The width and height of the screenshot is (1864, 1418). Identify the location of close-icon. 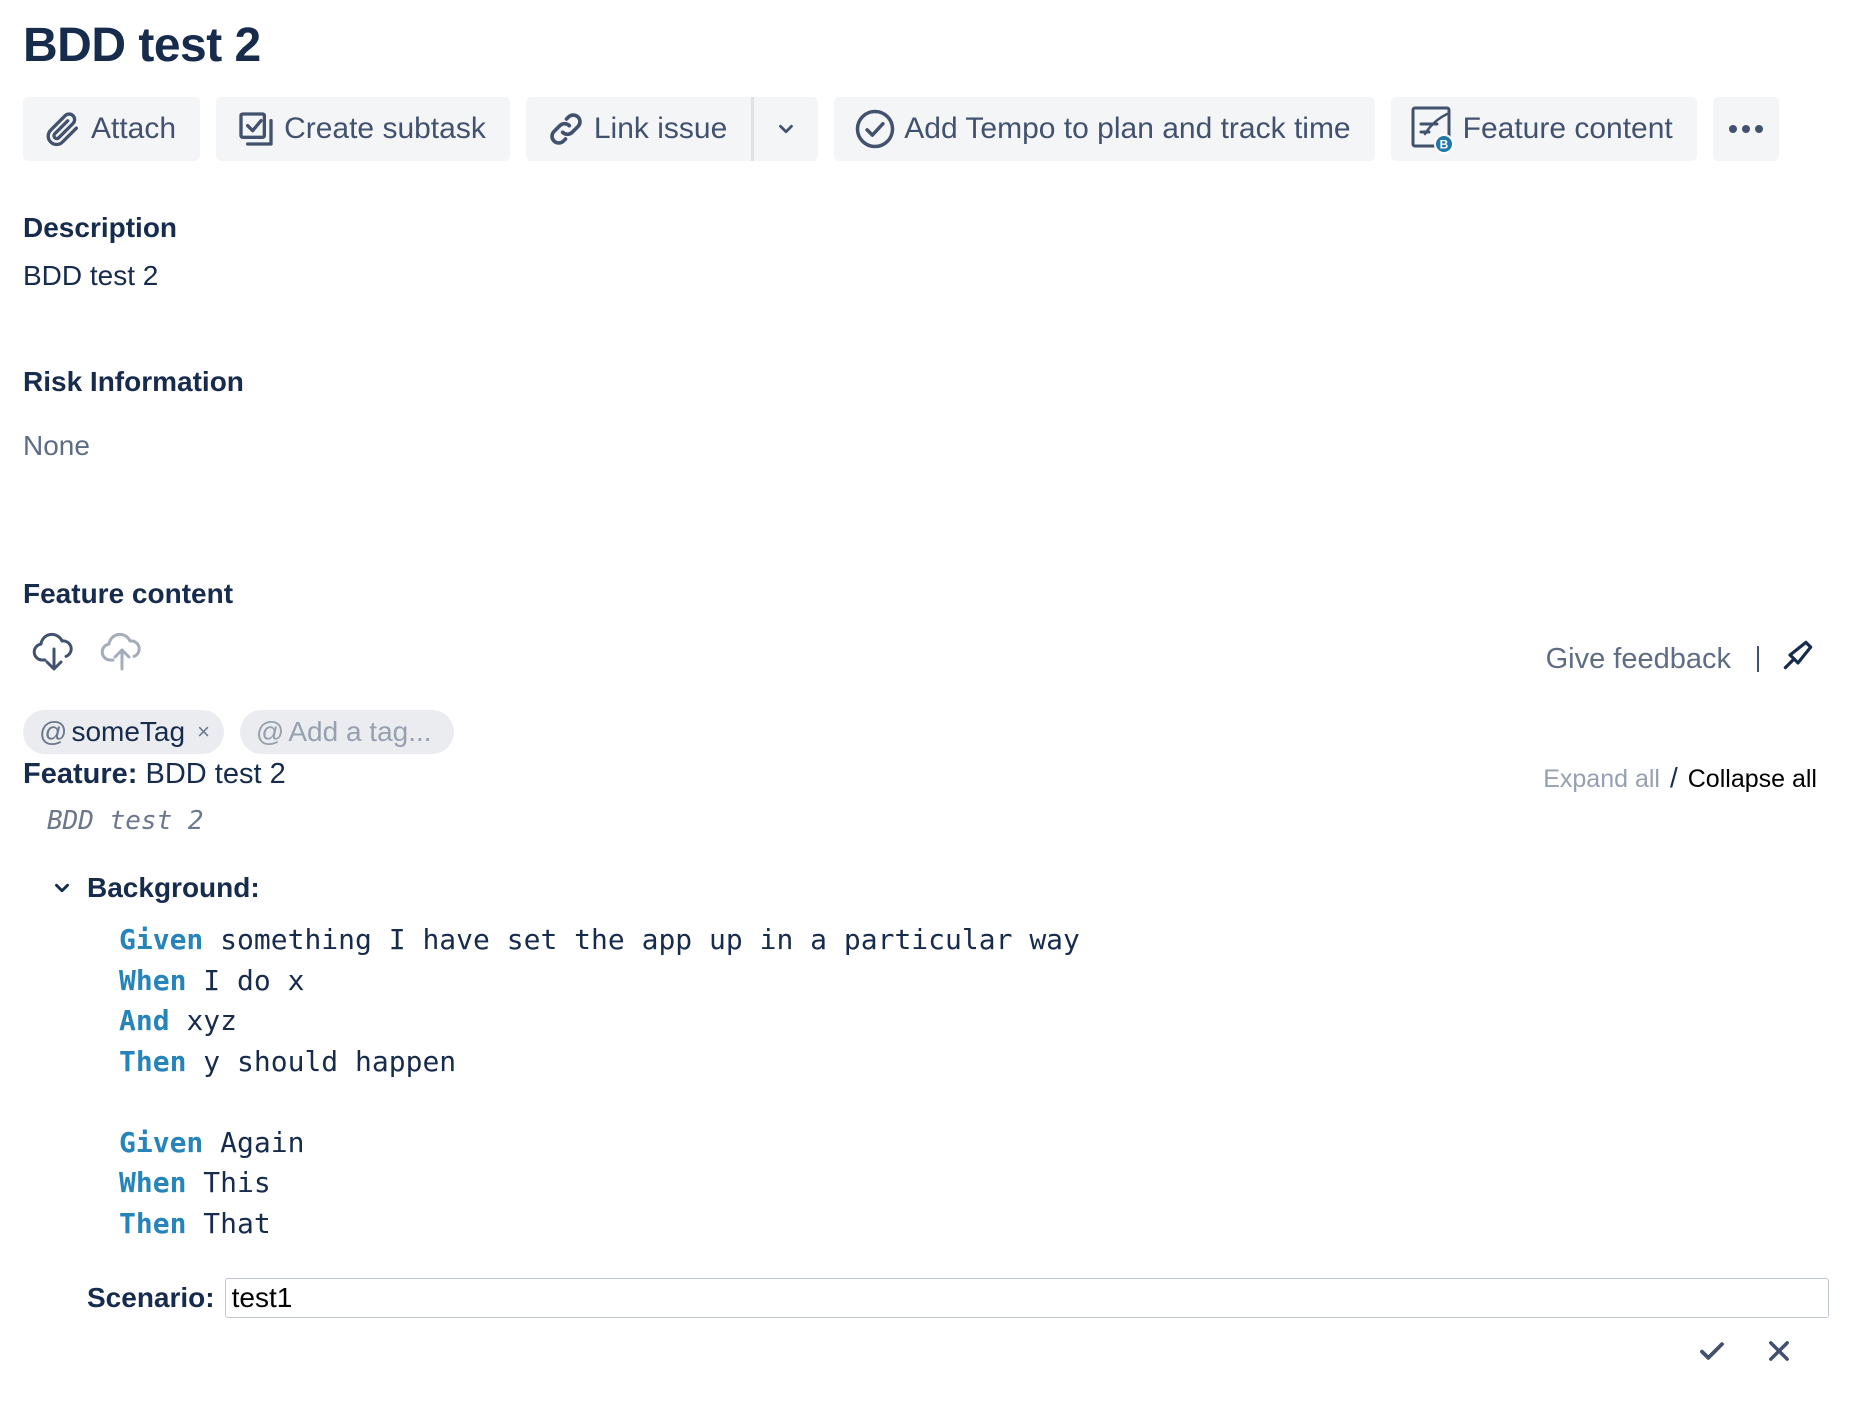
(1779, 1351).